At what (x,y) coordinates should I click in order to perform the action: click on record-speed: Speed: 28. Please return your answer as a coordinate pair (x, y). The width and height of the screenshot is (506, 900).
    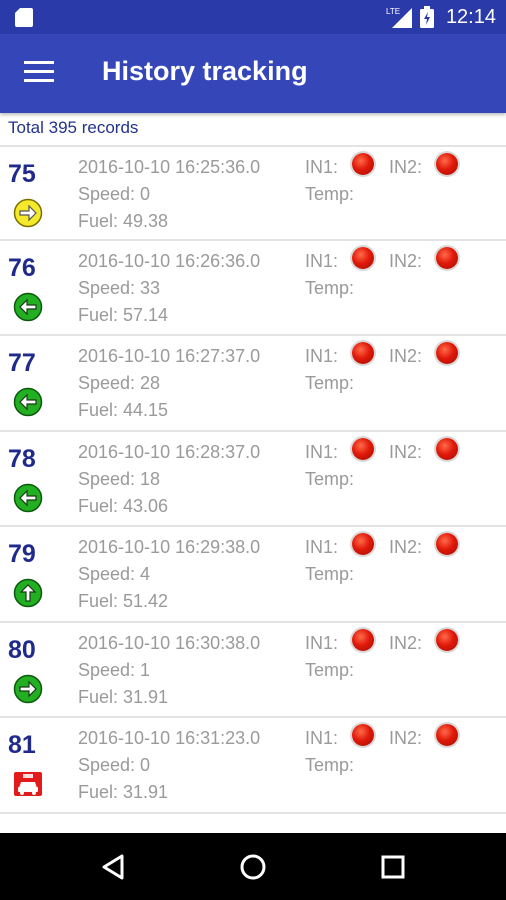
    Looking at the image, I should click on (119, 383).